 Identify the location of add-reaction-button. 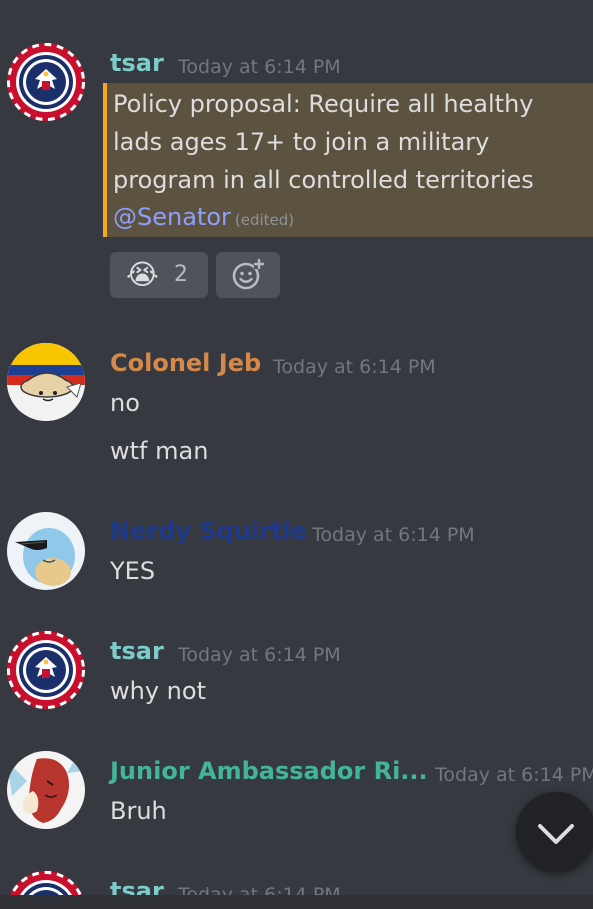
(248, 275).